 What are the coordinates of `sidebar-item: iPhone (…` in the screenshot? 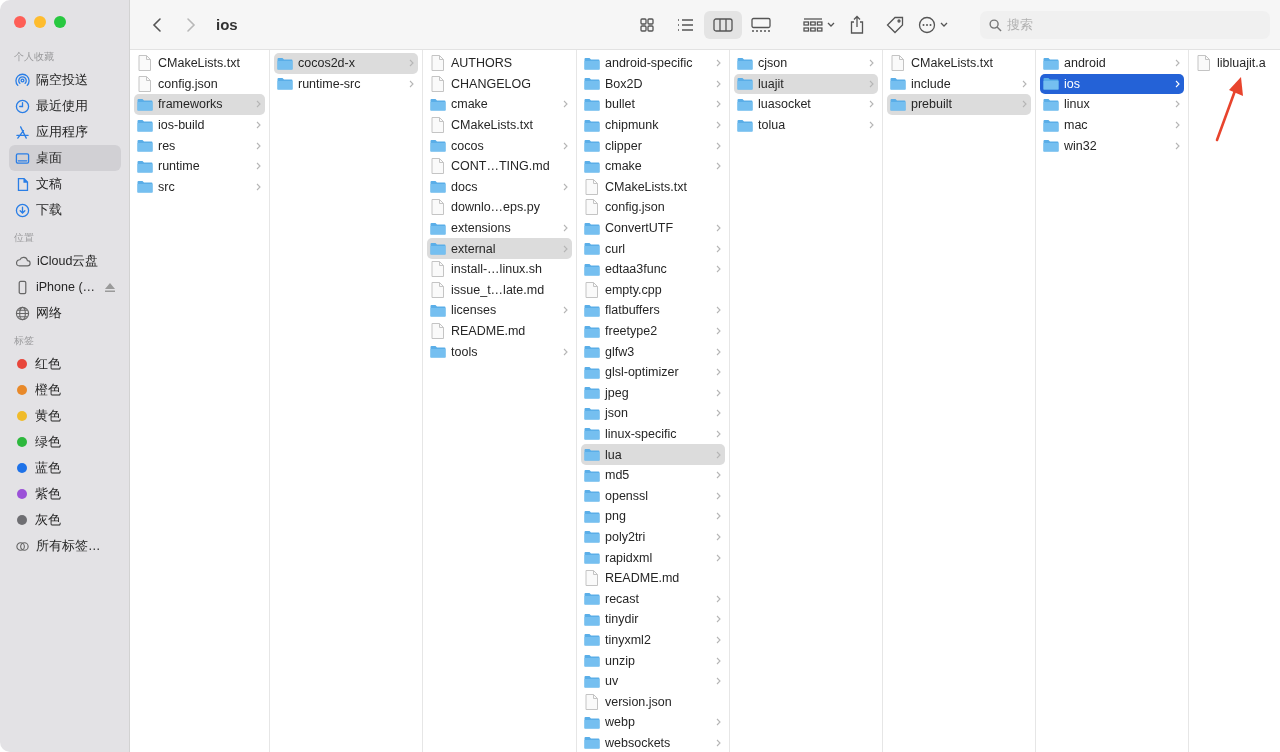 It's located at (65, 287).